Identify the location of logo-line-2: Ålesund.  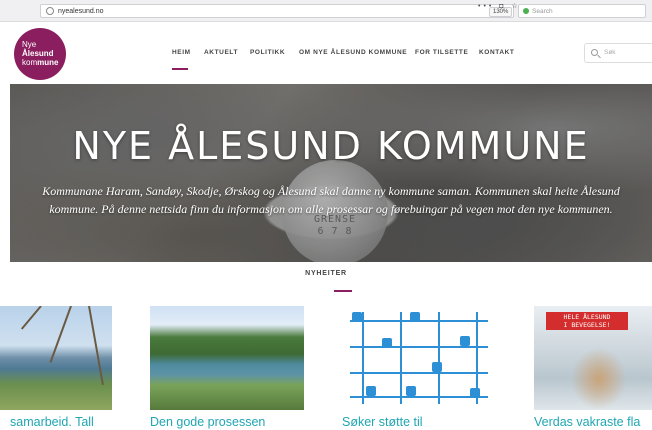
(38, 53).